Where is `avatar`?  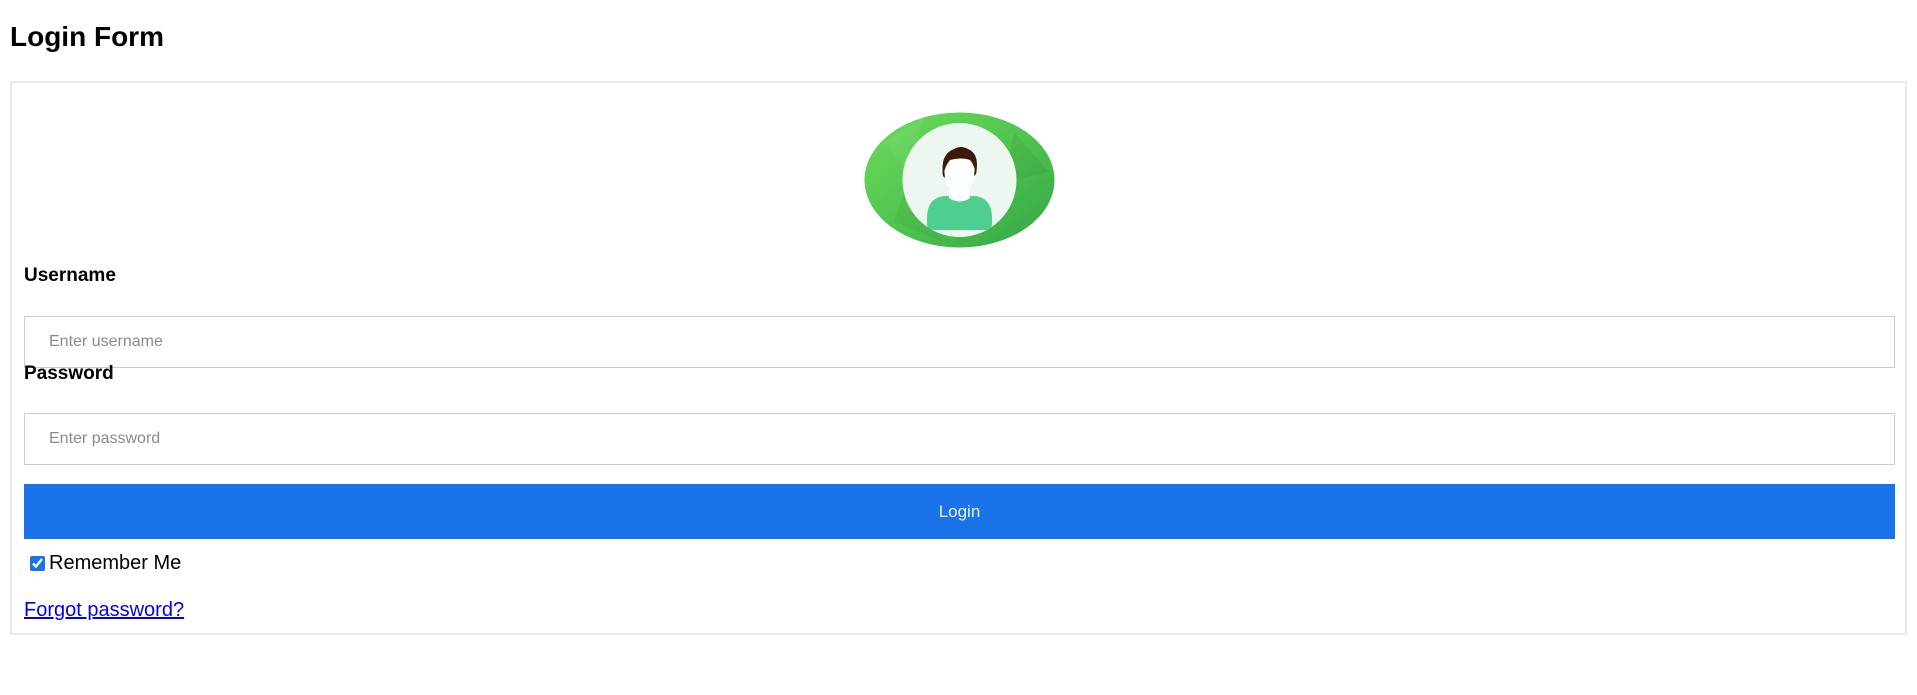
avatar is located at coordinates (959, 180).